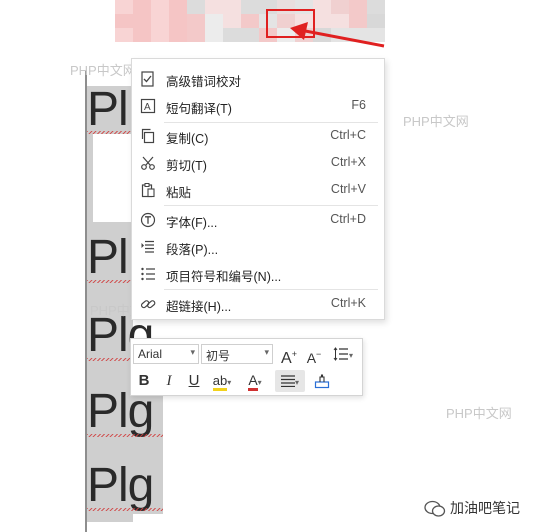 This screenshot has height=532, width=539. I want to click on align-justify-icon, so click(287, 381).